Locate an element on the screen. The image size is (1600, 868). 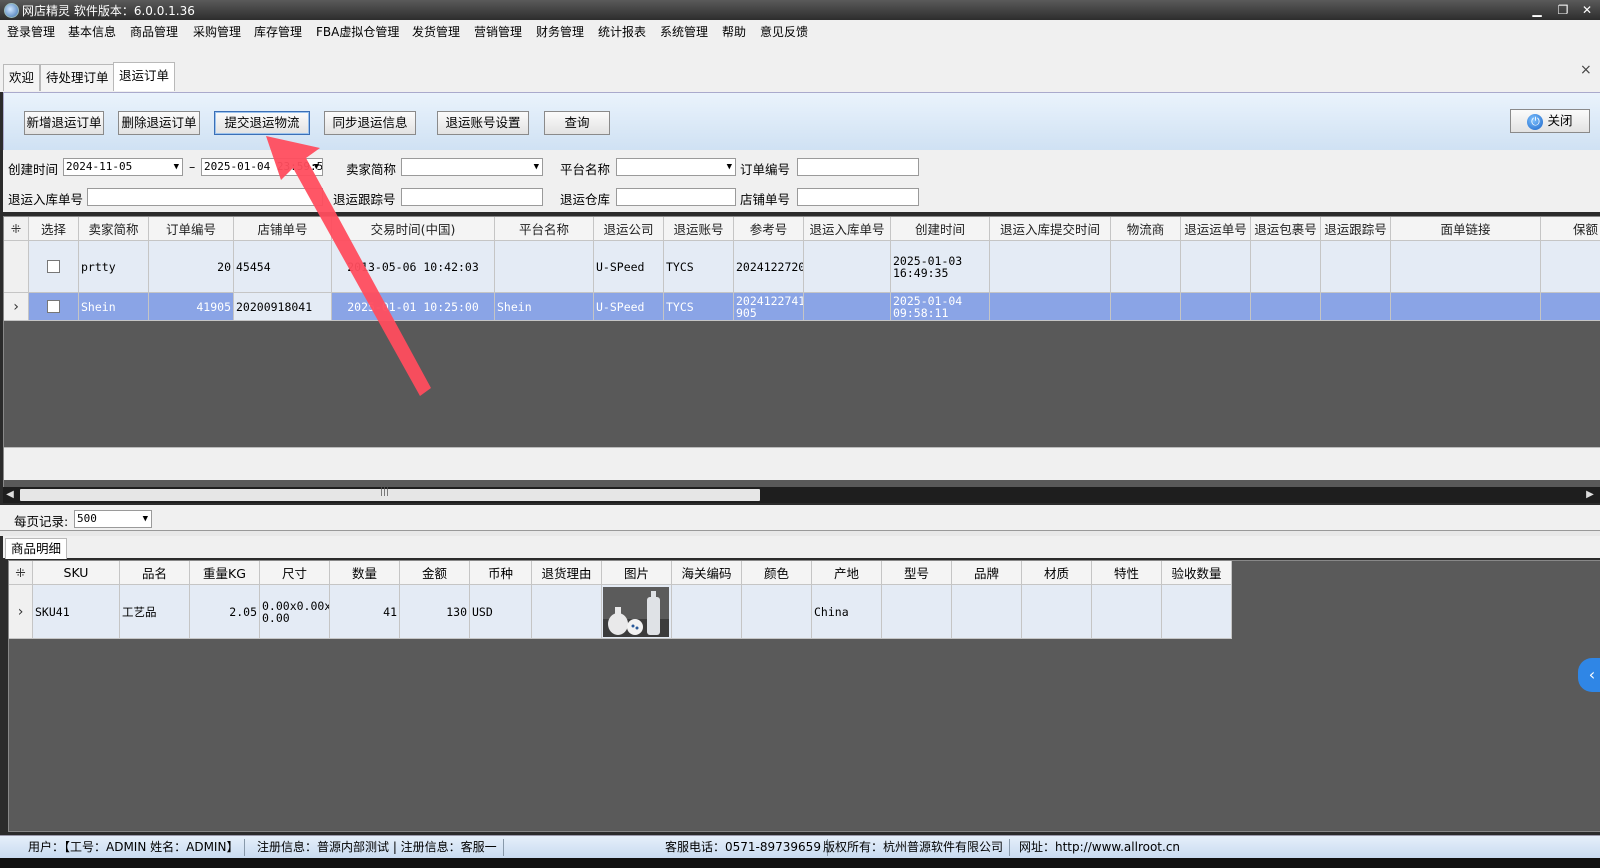
dcol-amount: 金额 is located at coordinates (435, 573).